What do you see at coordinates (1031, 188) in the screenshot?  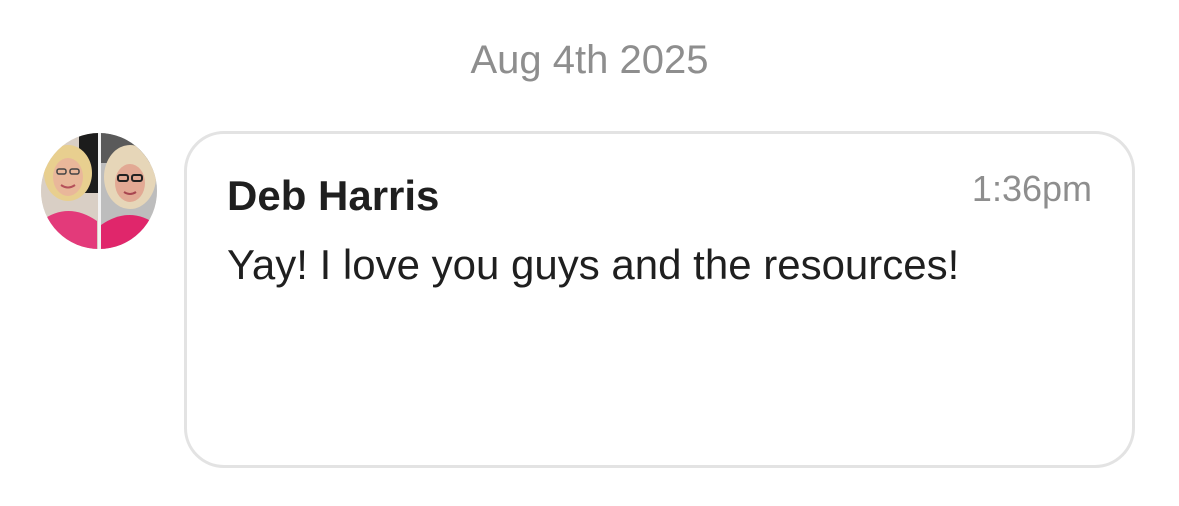 I see `message-timestamp: 1:36pm` at bounding box center [1031, 188].